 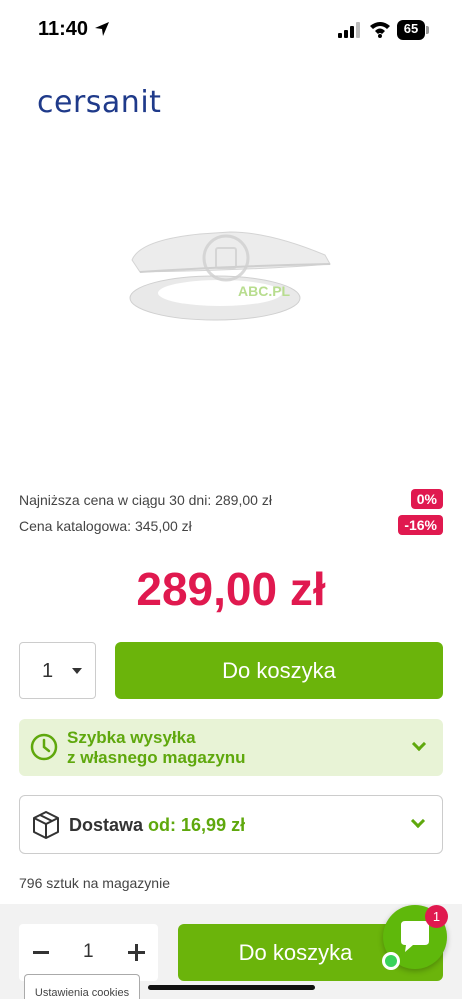 I want to click on shipping-text: Szybka wysyłka z własnego magazynu, so click(x=156, y=748).